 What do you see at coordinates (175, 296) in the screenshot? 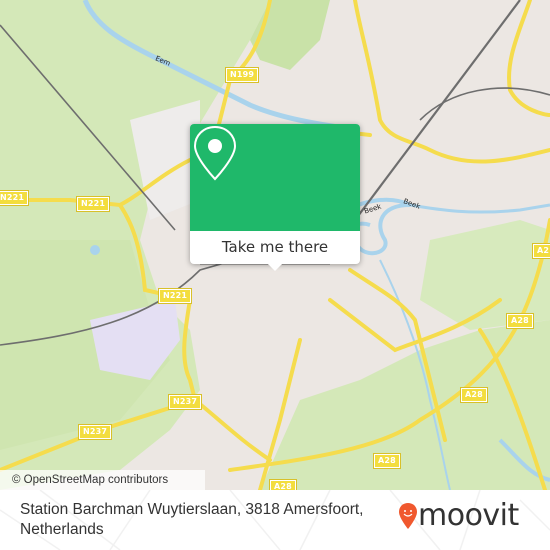
I see `road-label-n221-south: N221` at bounding box center [175, 296].